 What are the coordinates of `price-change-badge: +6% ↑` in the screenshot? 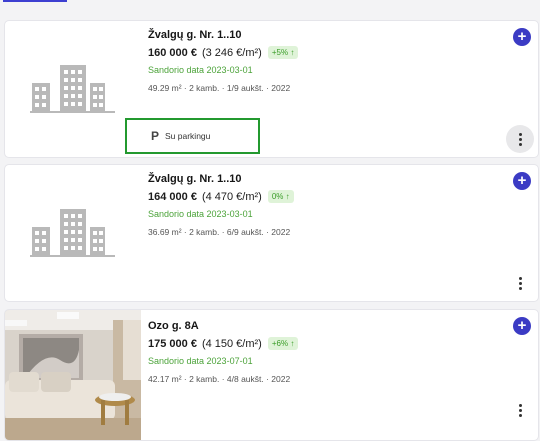 It's located at (283, 343).